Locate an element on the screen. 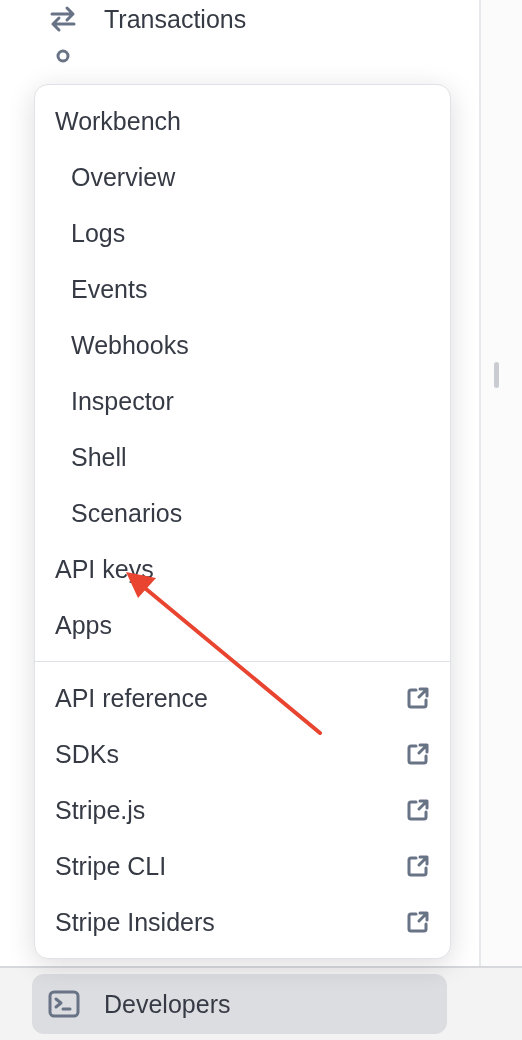  menu-link: SDKs is located at coordinates (242, 754).